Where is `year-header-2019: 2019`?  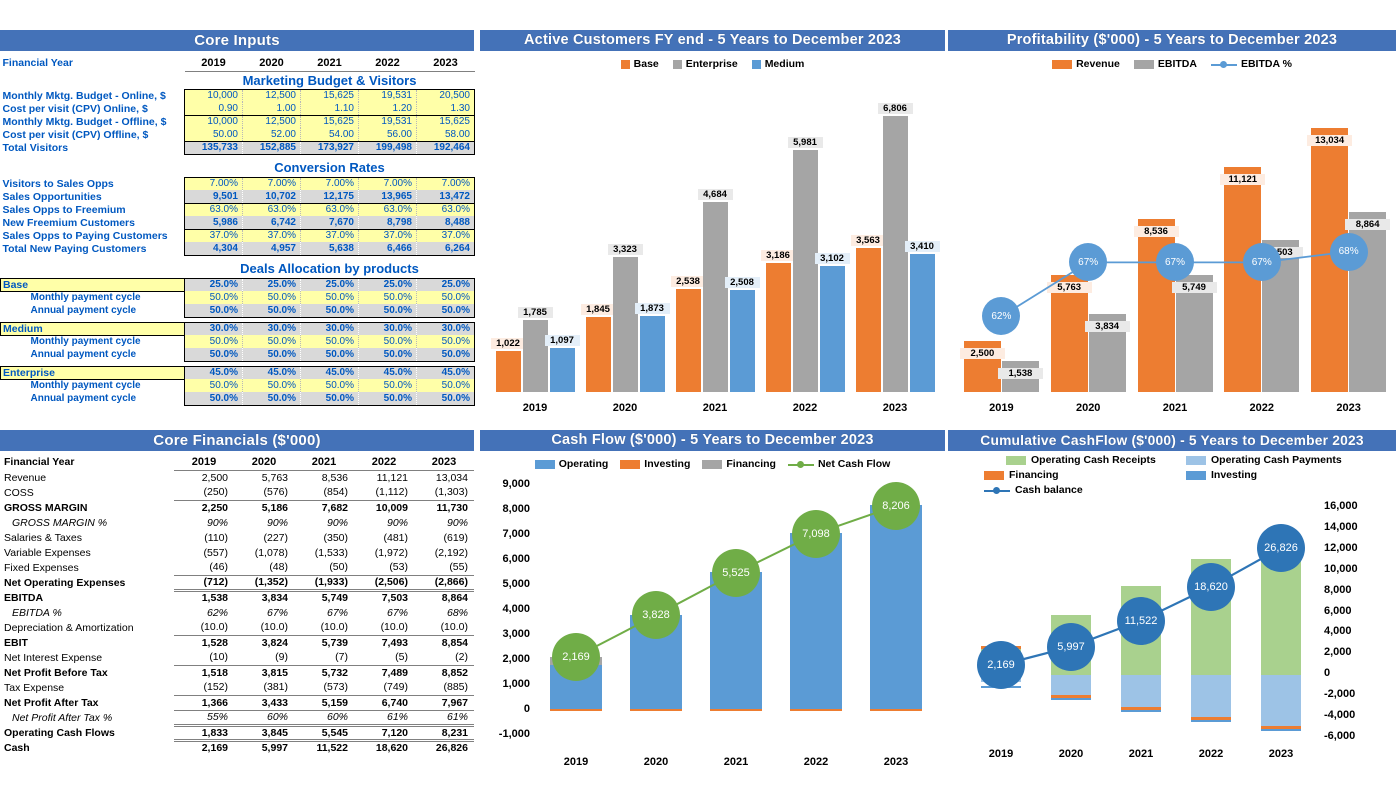 year-header-2019: 2019 is located at coordinates (213, 63).